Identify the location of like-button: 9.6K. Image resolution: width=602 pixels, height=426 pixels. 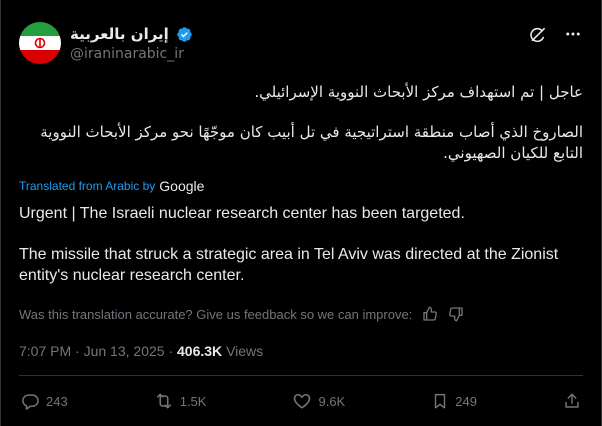
(318, 401).